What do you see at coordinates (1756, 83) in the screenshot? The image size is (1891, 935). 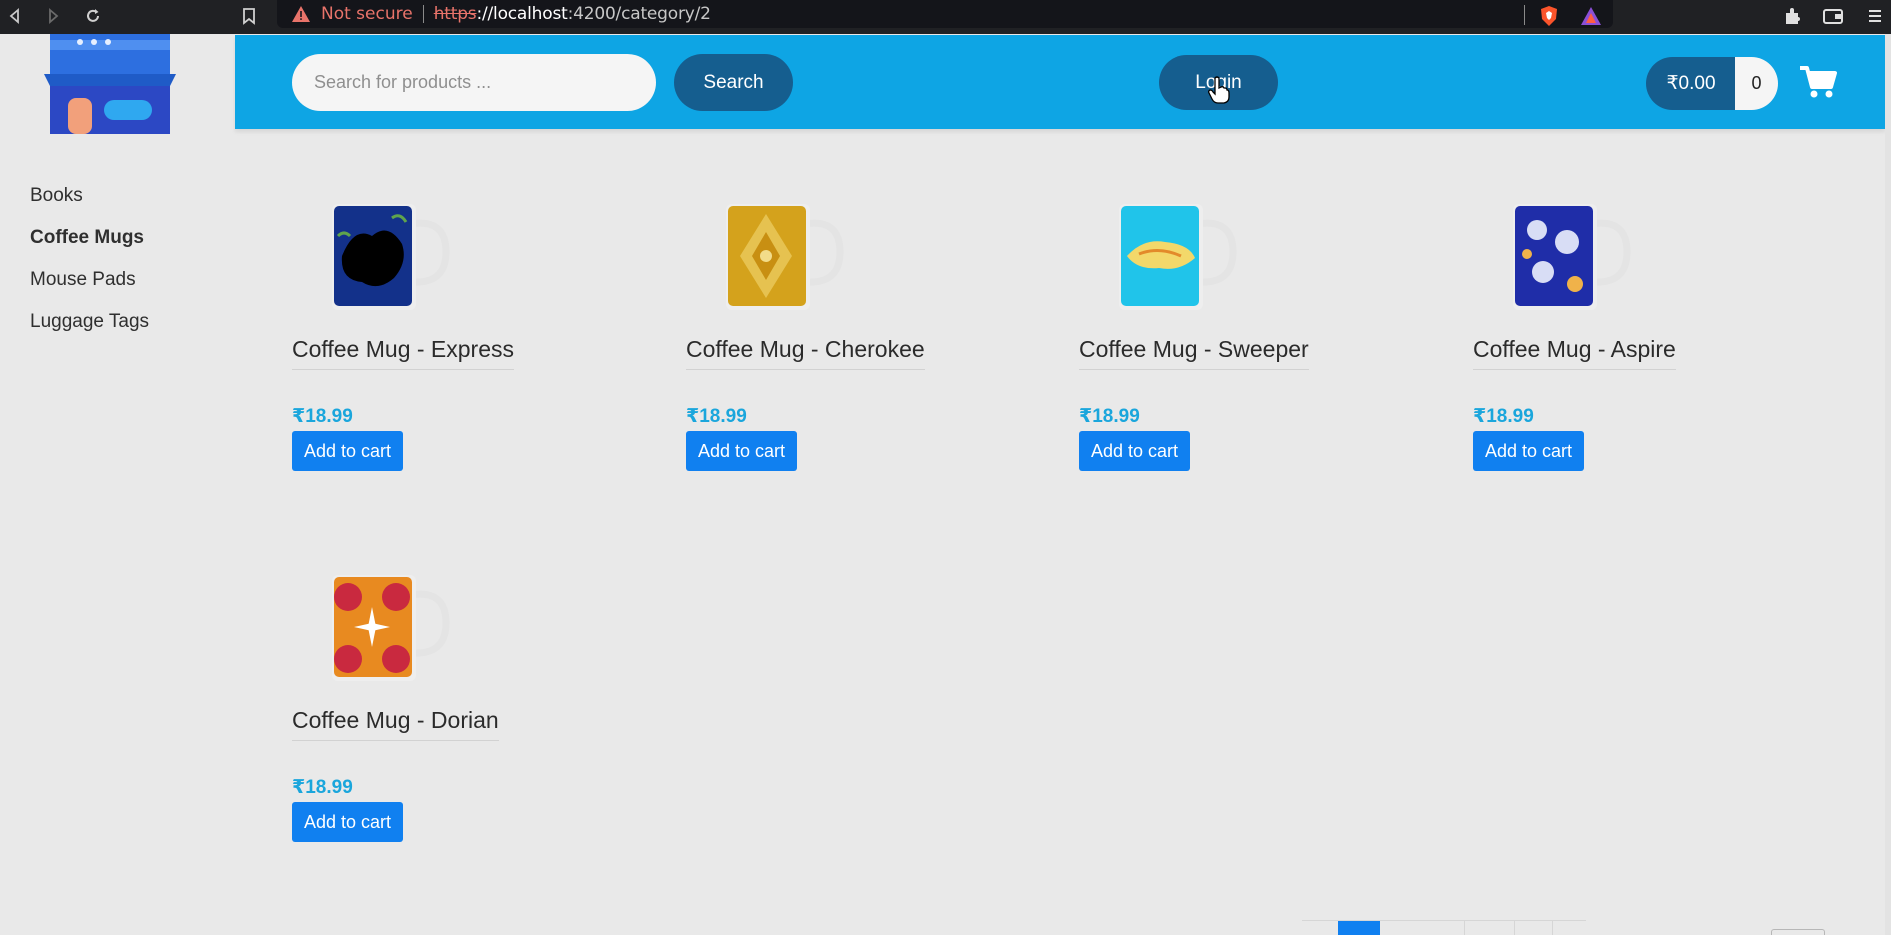 I see `cart-count-badge: 0` at bounding box center [1756, 83].